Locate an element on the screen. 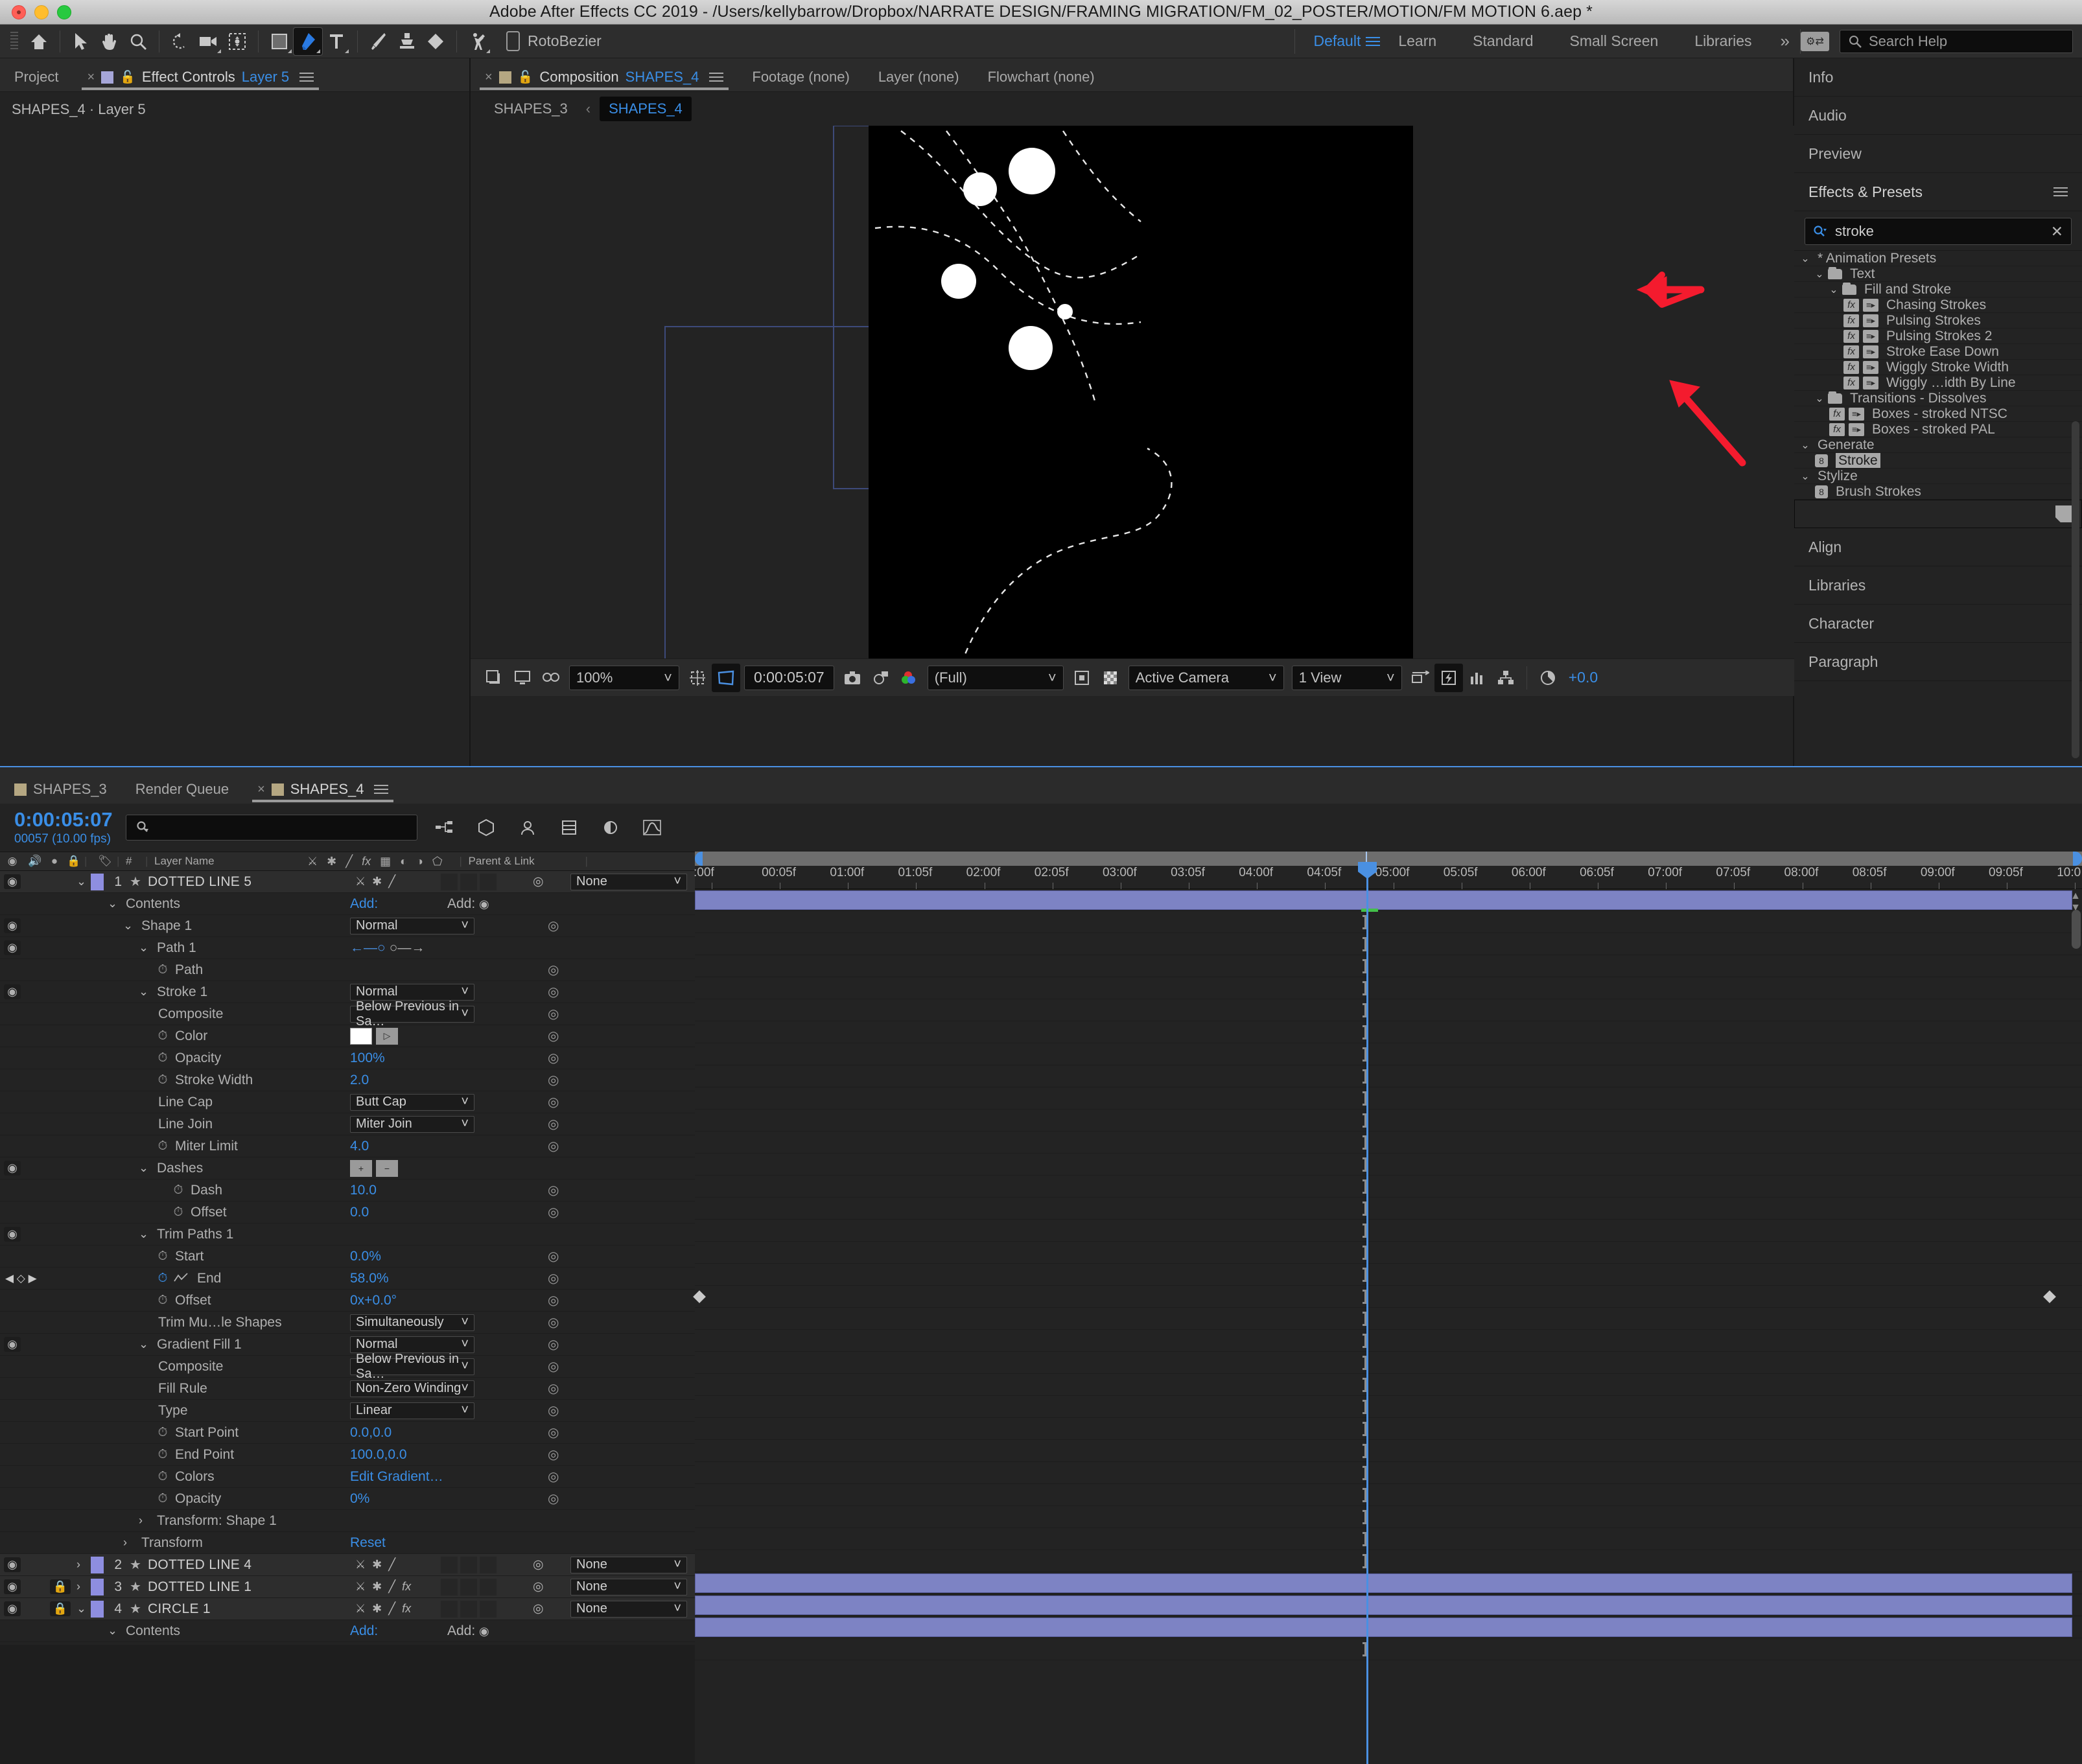 The width and height of the screenshot is (2082, 1764). eraser-tool-icon is located at coordinates (435, 41).